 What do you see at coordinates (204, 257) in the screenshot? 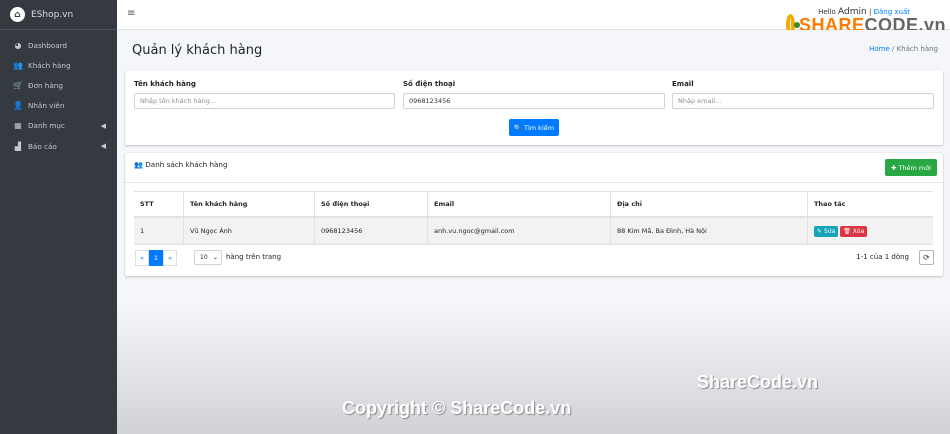
I see `page-size-value: 10` at bounding box center [204, 257].